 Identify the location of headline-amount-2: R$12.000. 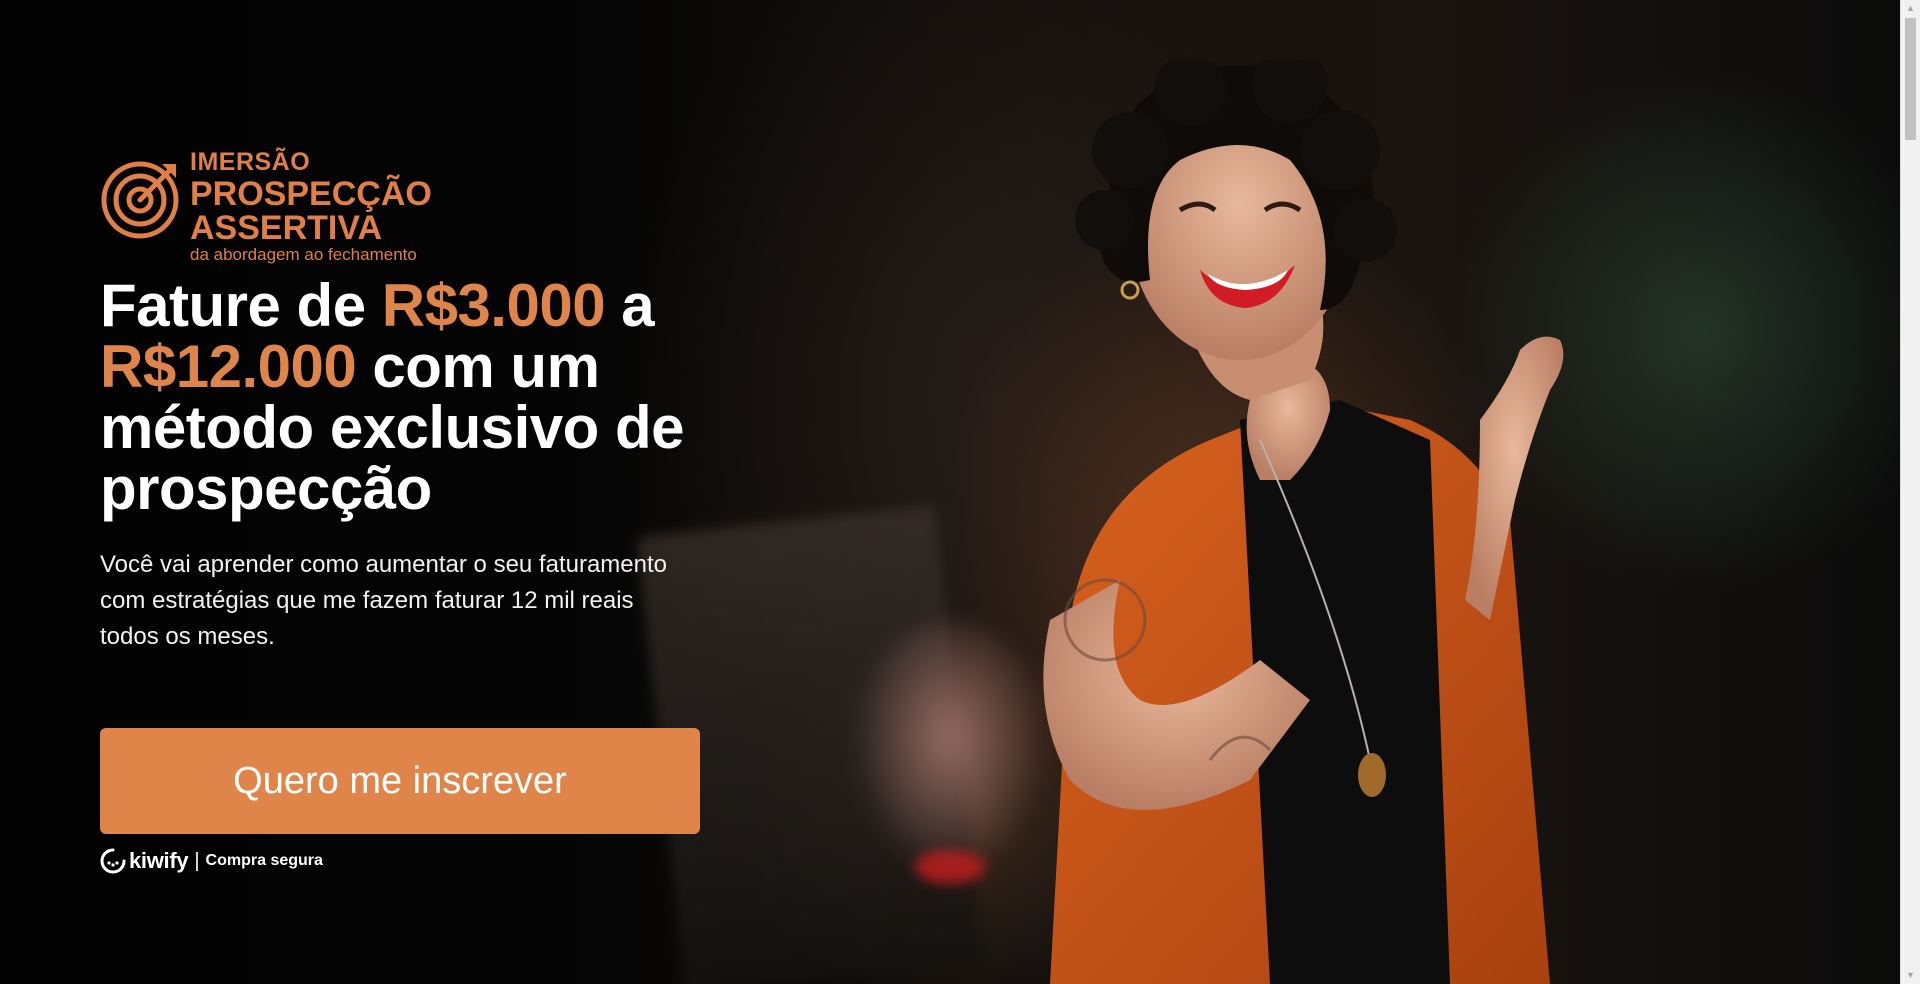
(228, 366).